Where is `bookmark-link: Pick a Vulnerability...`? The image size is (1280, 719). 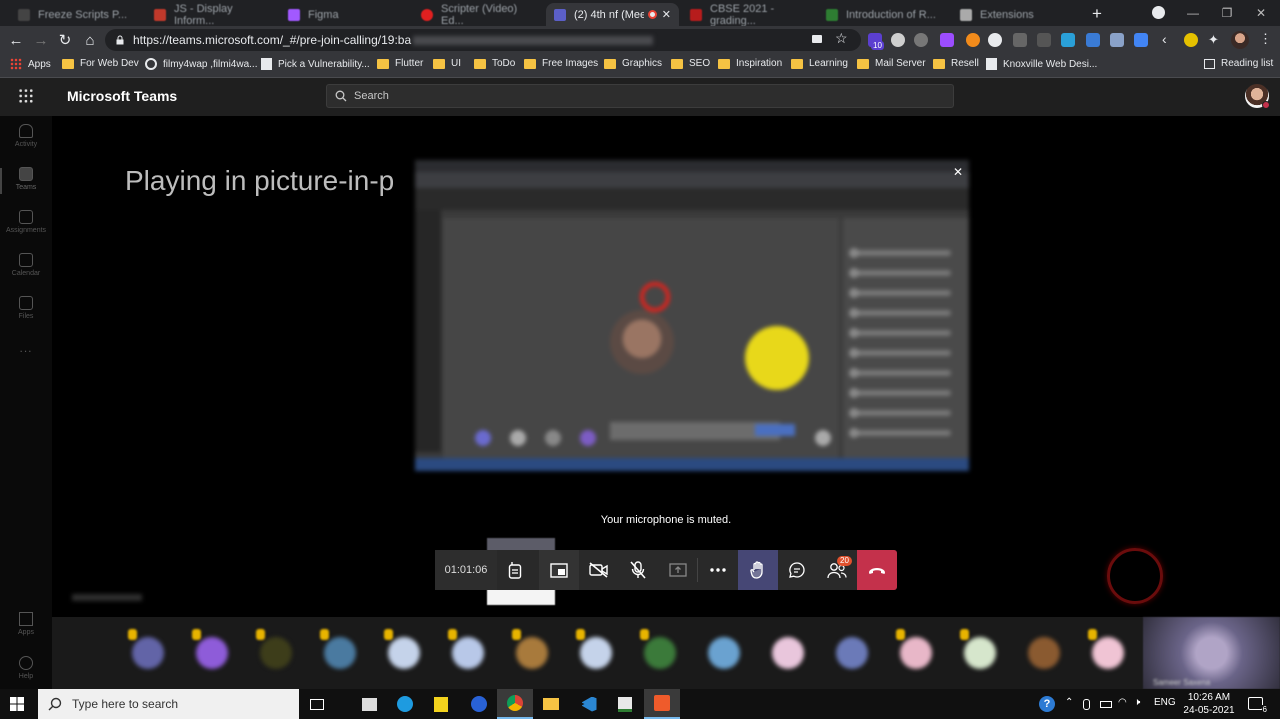
bookmark-link: Pick a Vulnerability... is located at coordinates (315, 64).